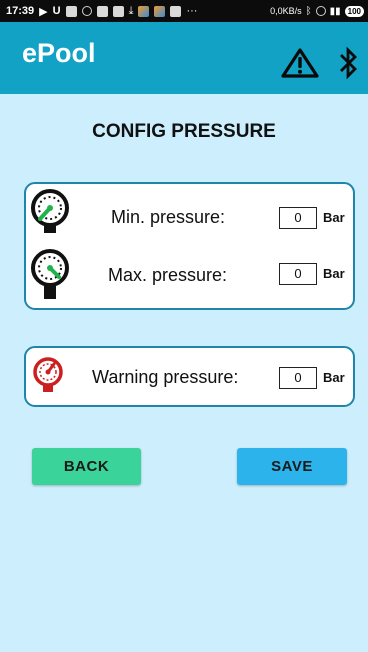  I want to click on circle-app-icon, so click(86, 11).